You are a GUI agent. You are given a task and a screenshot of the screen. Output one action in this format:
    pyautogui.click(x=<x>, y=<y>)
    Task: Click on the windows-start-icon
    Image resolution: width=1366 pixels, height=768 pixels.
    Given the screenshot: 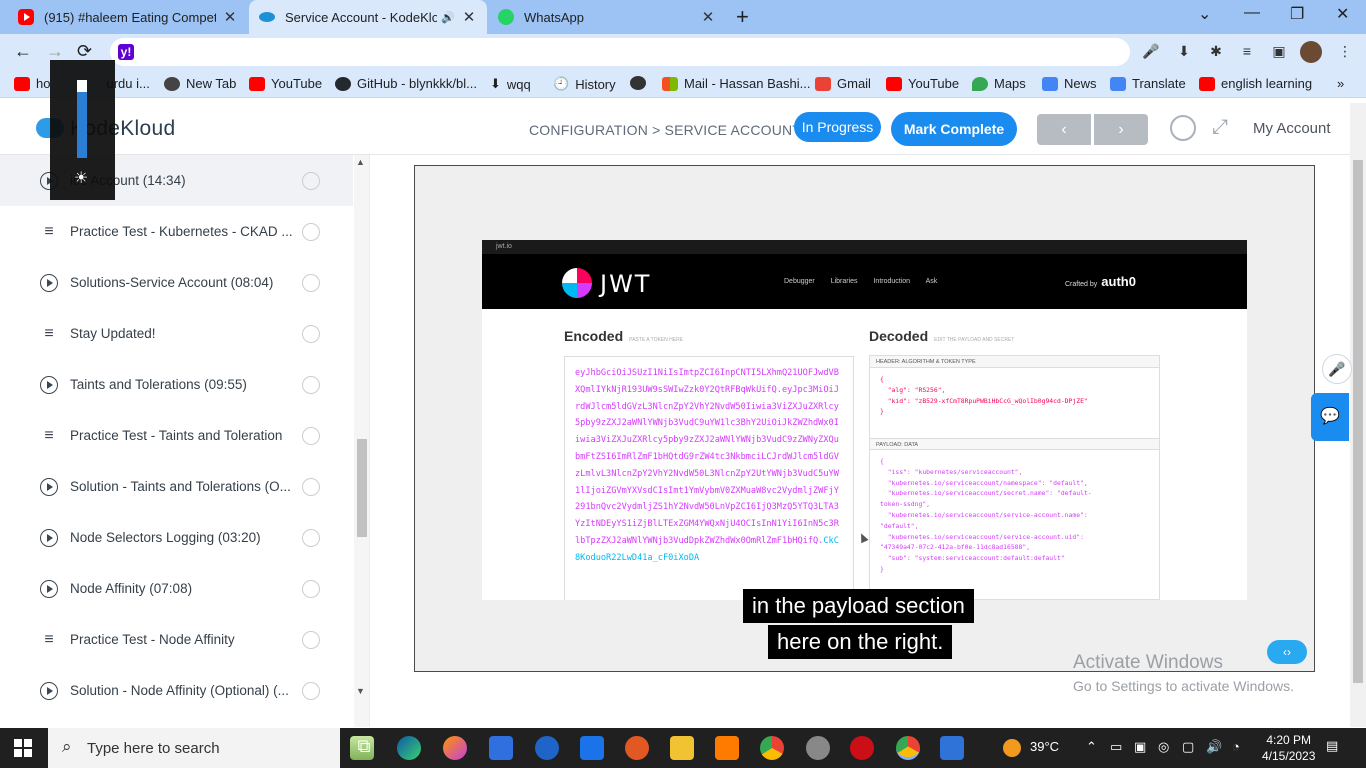 What is the action you would take?
    pyautogui.click(x=23, y=748)
    